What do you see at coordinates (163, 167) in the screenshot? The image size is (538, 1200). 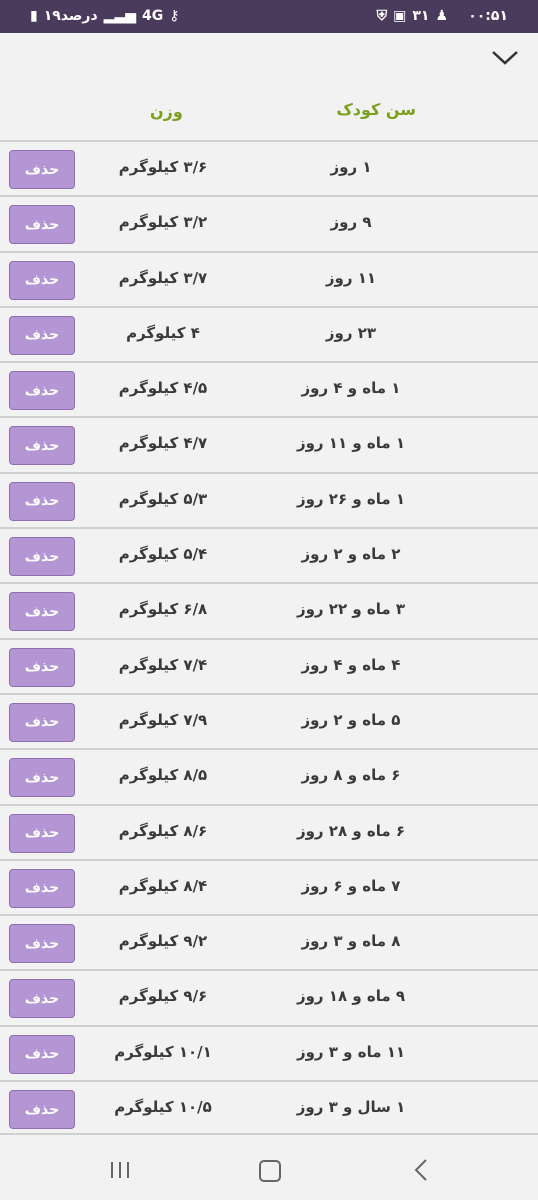 I see `weight-cell: ۳/۶ کیلوگرم` at bounding box center [163, 167].